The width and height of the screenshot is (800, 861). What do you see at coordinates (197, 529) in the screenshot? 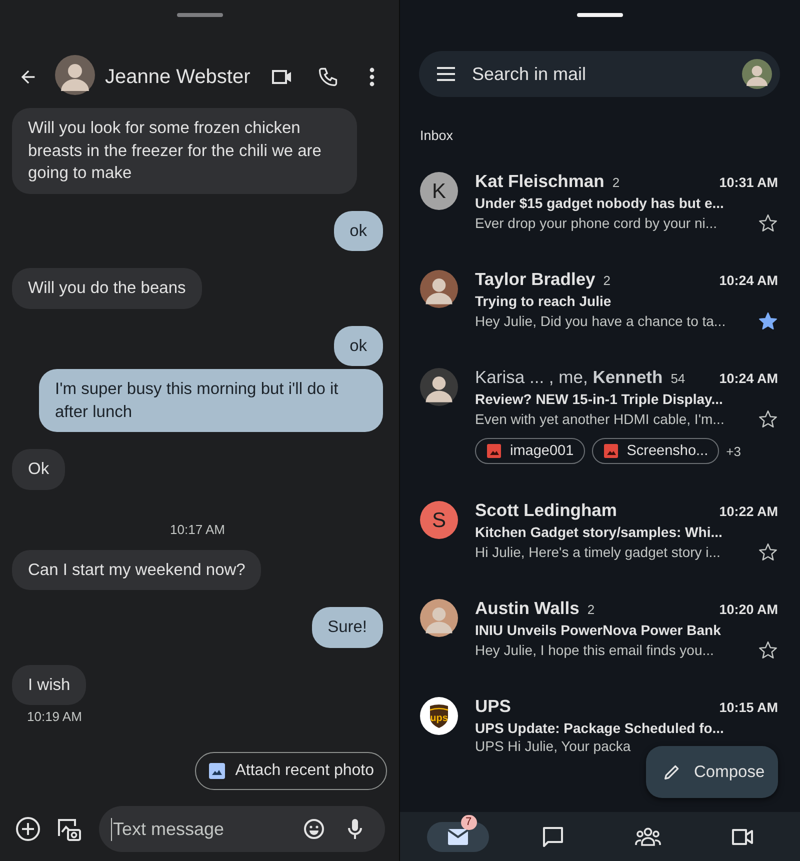
I see `timestamp: 10:17 AM` at bounding box center [197, 529].